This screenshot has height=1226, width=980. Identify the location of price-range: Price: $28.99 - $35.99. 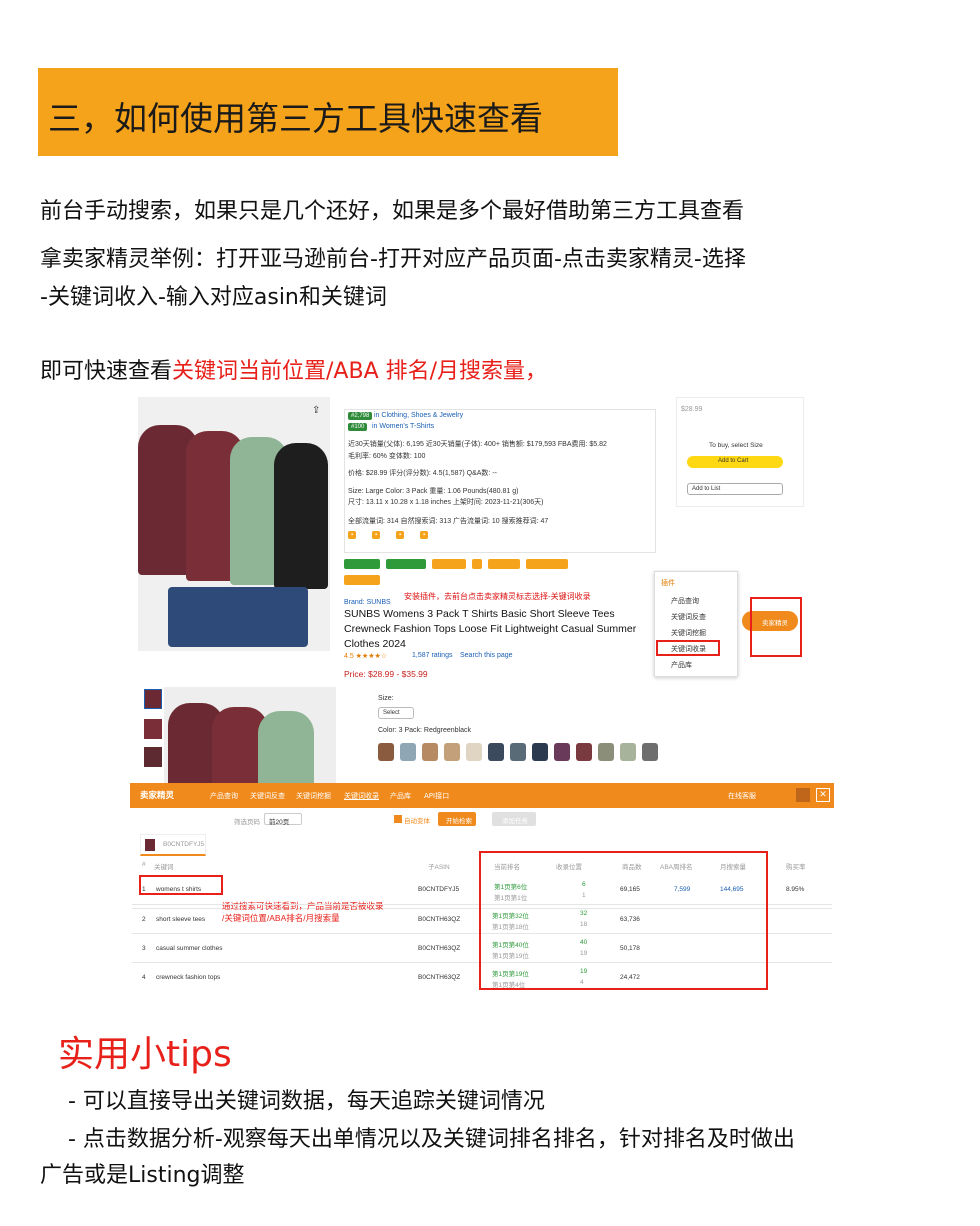
(386, 674).